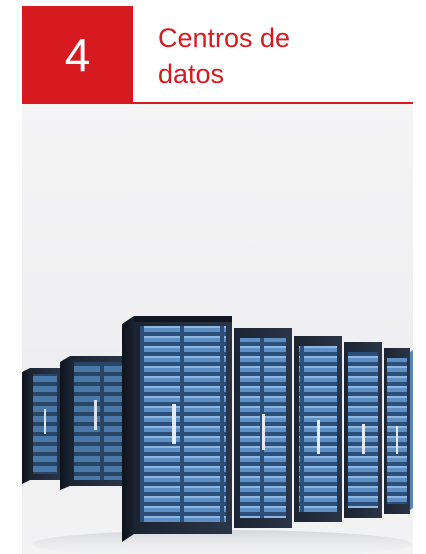  Describe the element at coordinates (224, 38) in the screenshot. I see `section-title-line1: Centros de` at that location.